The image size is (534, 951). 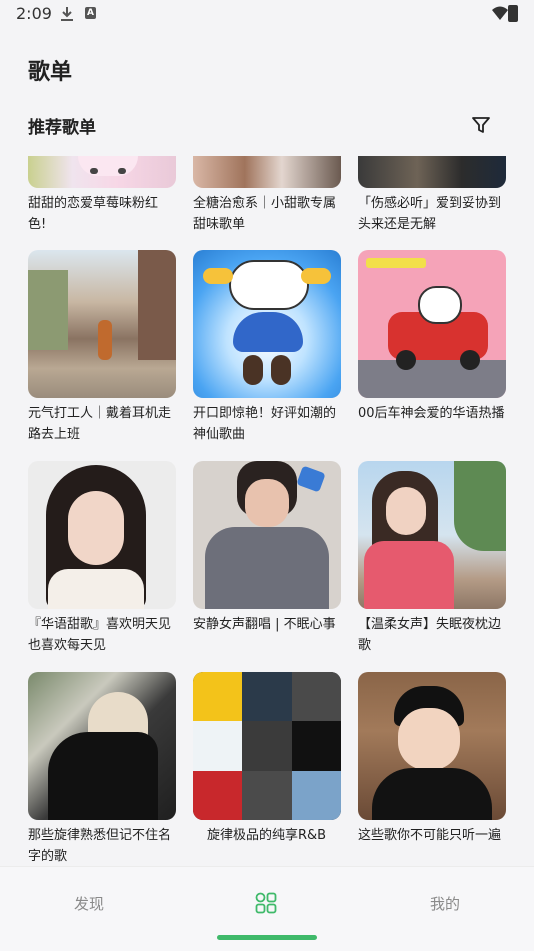 I want to click on playlist-title: 【温柔女声】失眠夜枕边歌, so click(x=430, y=635).